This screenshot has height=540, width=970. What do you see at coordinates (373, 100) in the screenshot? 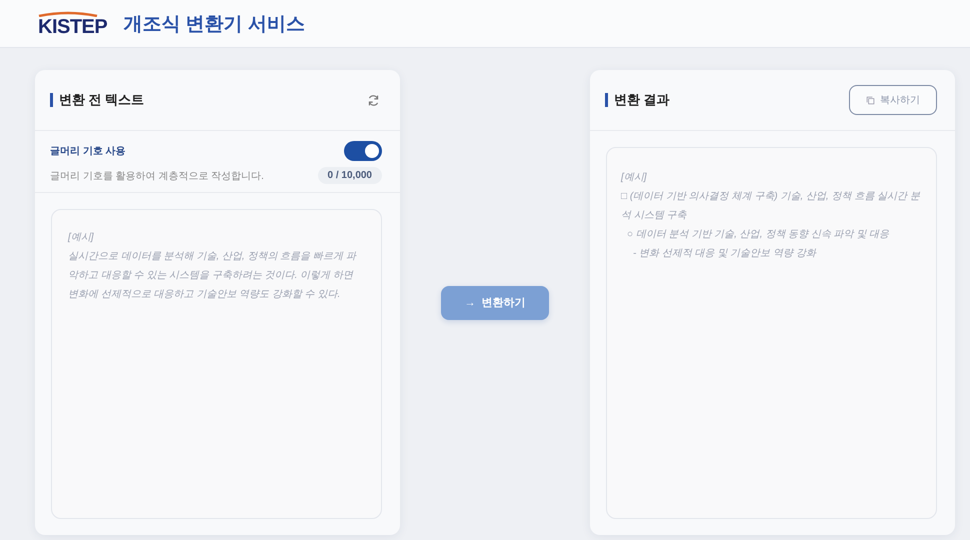
I see `refresh-icon` at bounding box center [373, 100].